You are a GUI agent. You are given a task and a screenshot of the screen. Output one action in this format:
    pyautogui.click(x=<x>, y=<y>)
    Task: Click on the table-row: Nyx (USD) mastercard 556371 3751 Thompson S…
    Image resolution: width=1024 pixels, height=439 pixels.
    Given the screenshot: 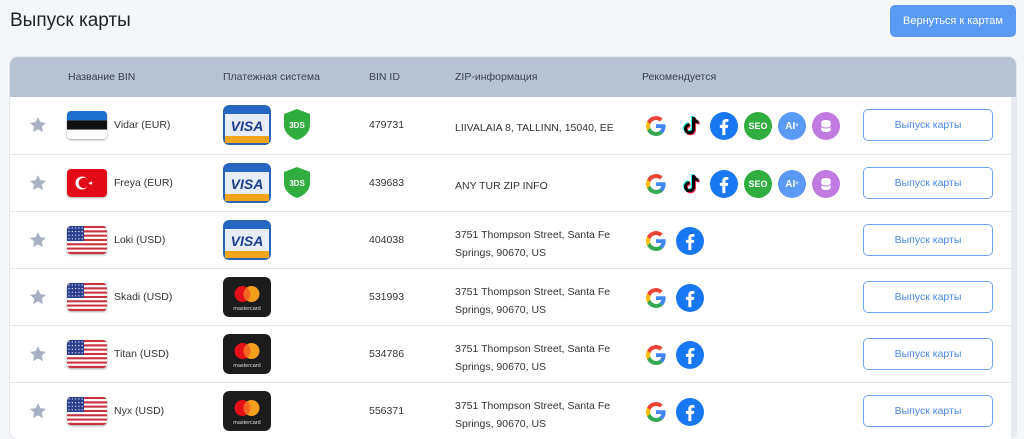 What is the action you would take?
    pyautogui.click(x=513, y=410)
    